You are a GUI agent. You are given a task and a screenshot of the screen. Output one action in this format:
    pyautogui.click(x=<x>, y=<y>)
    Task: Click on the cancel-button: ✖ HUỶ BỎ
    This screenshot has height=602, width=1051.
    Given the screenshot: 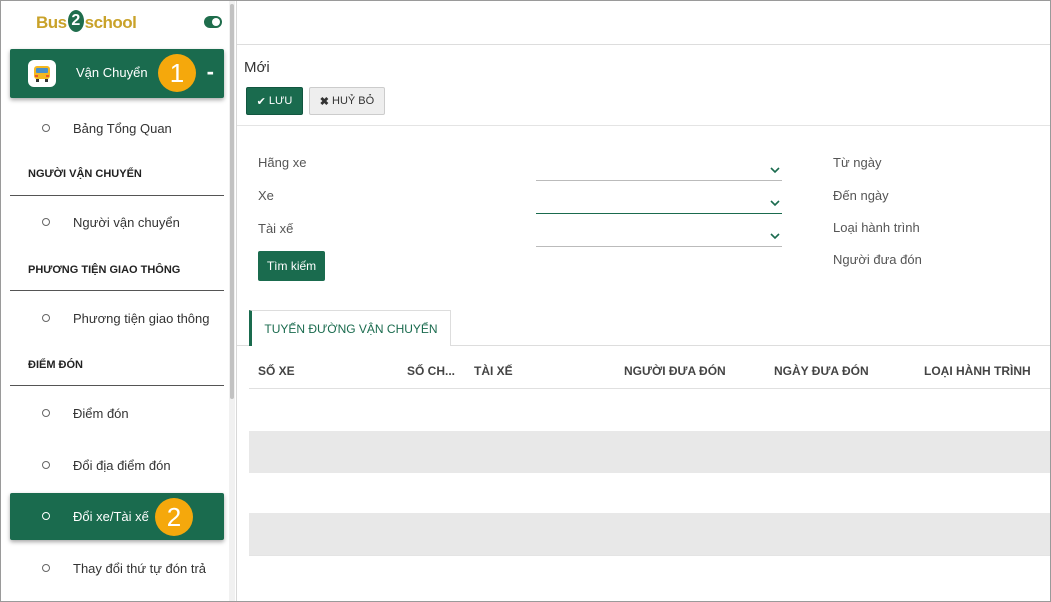 What is the action you would take?
    pyautogui.click(x=347, y=101)
    